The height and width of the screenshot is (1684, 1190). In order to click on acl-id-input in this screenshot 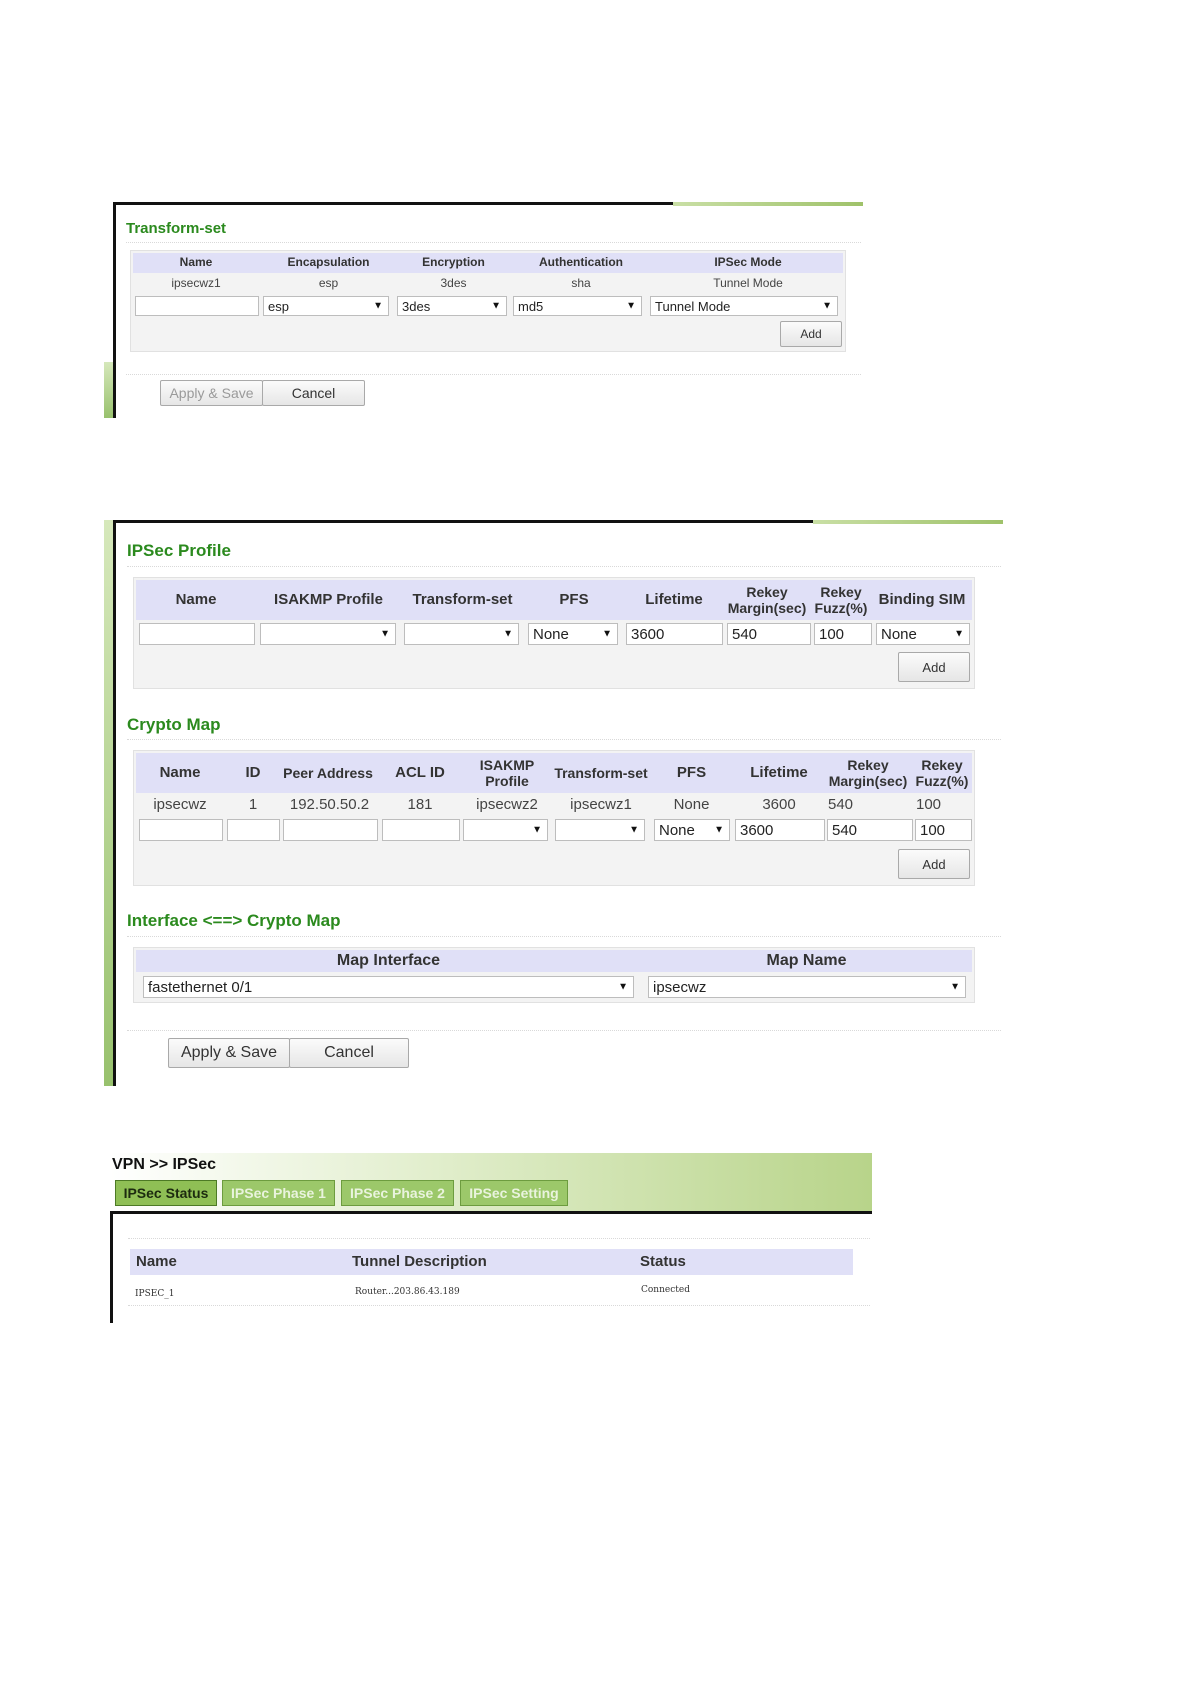, I will do `click(421, 830)`.